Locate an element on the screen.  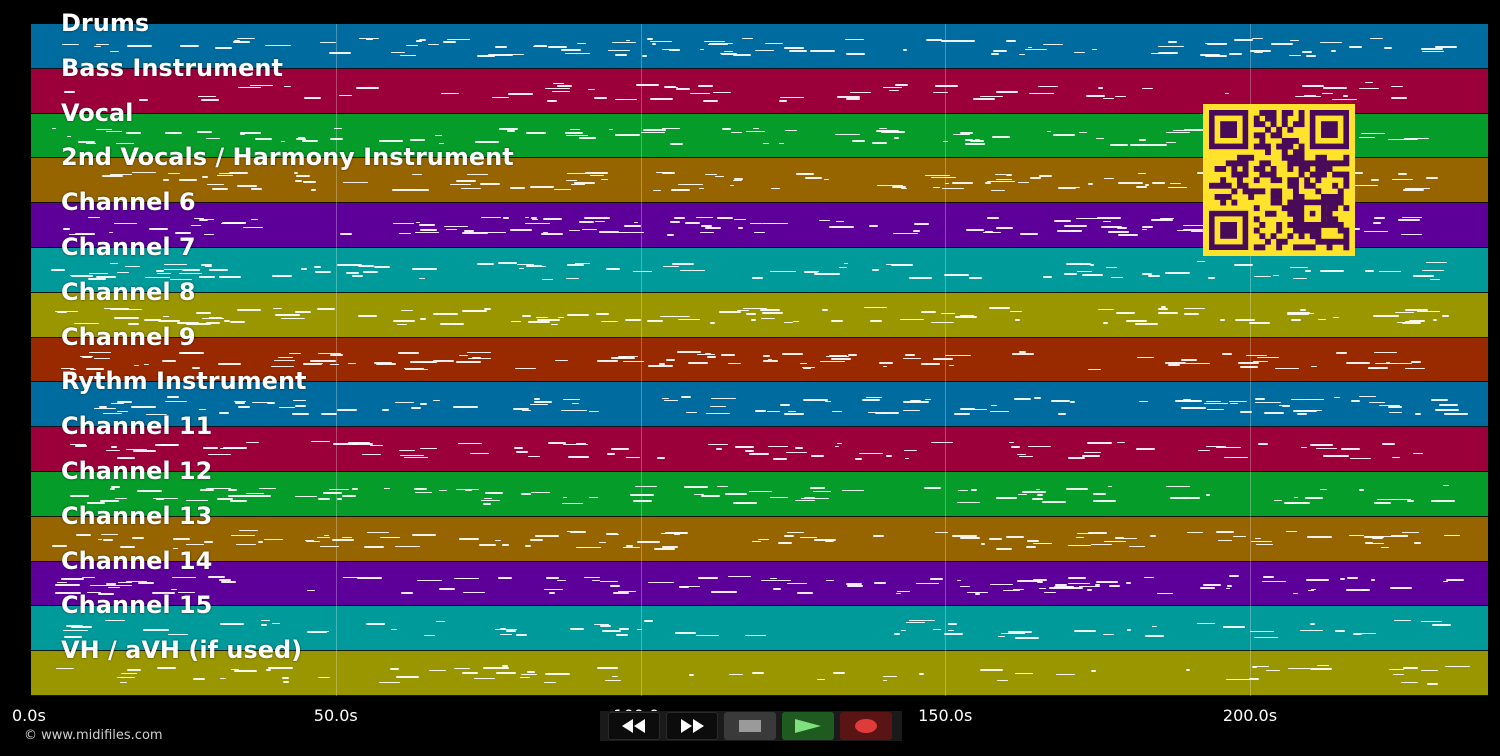
rewind-button is located at coordinates (634, 726).